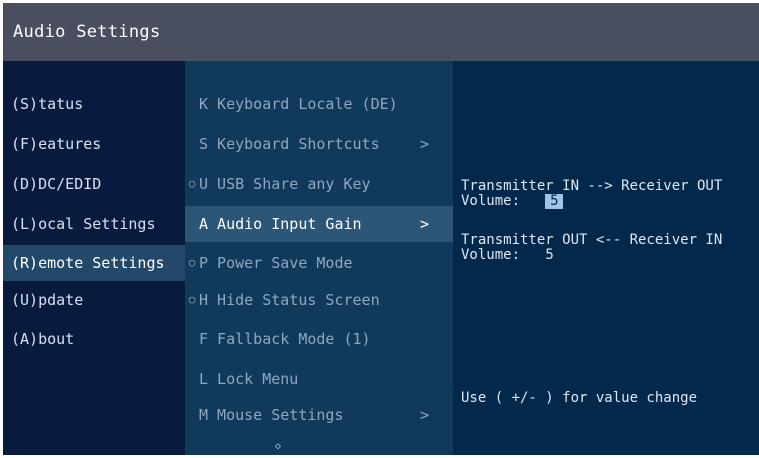 This screenshot has height=458, width=759. What do you see at coordinates (94, 144) in the screenshot?
I see `main-menu-item-features: (F)eatures` at bounding box center [94, 144].